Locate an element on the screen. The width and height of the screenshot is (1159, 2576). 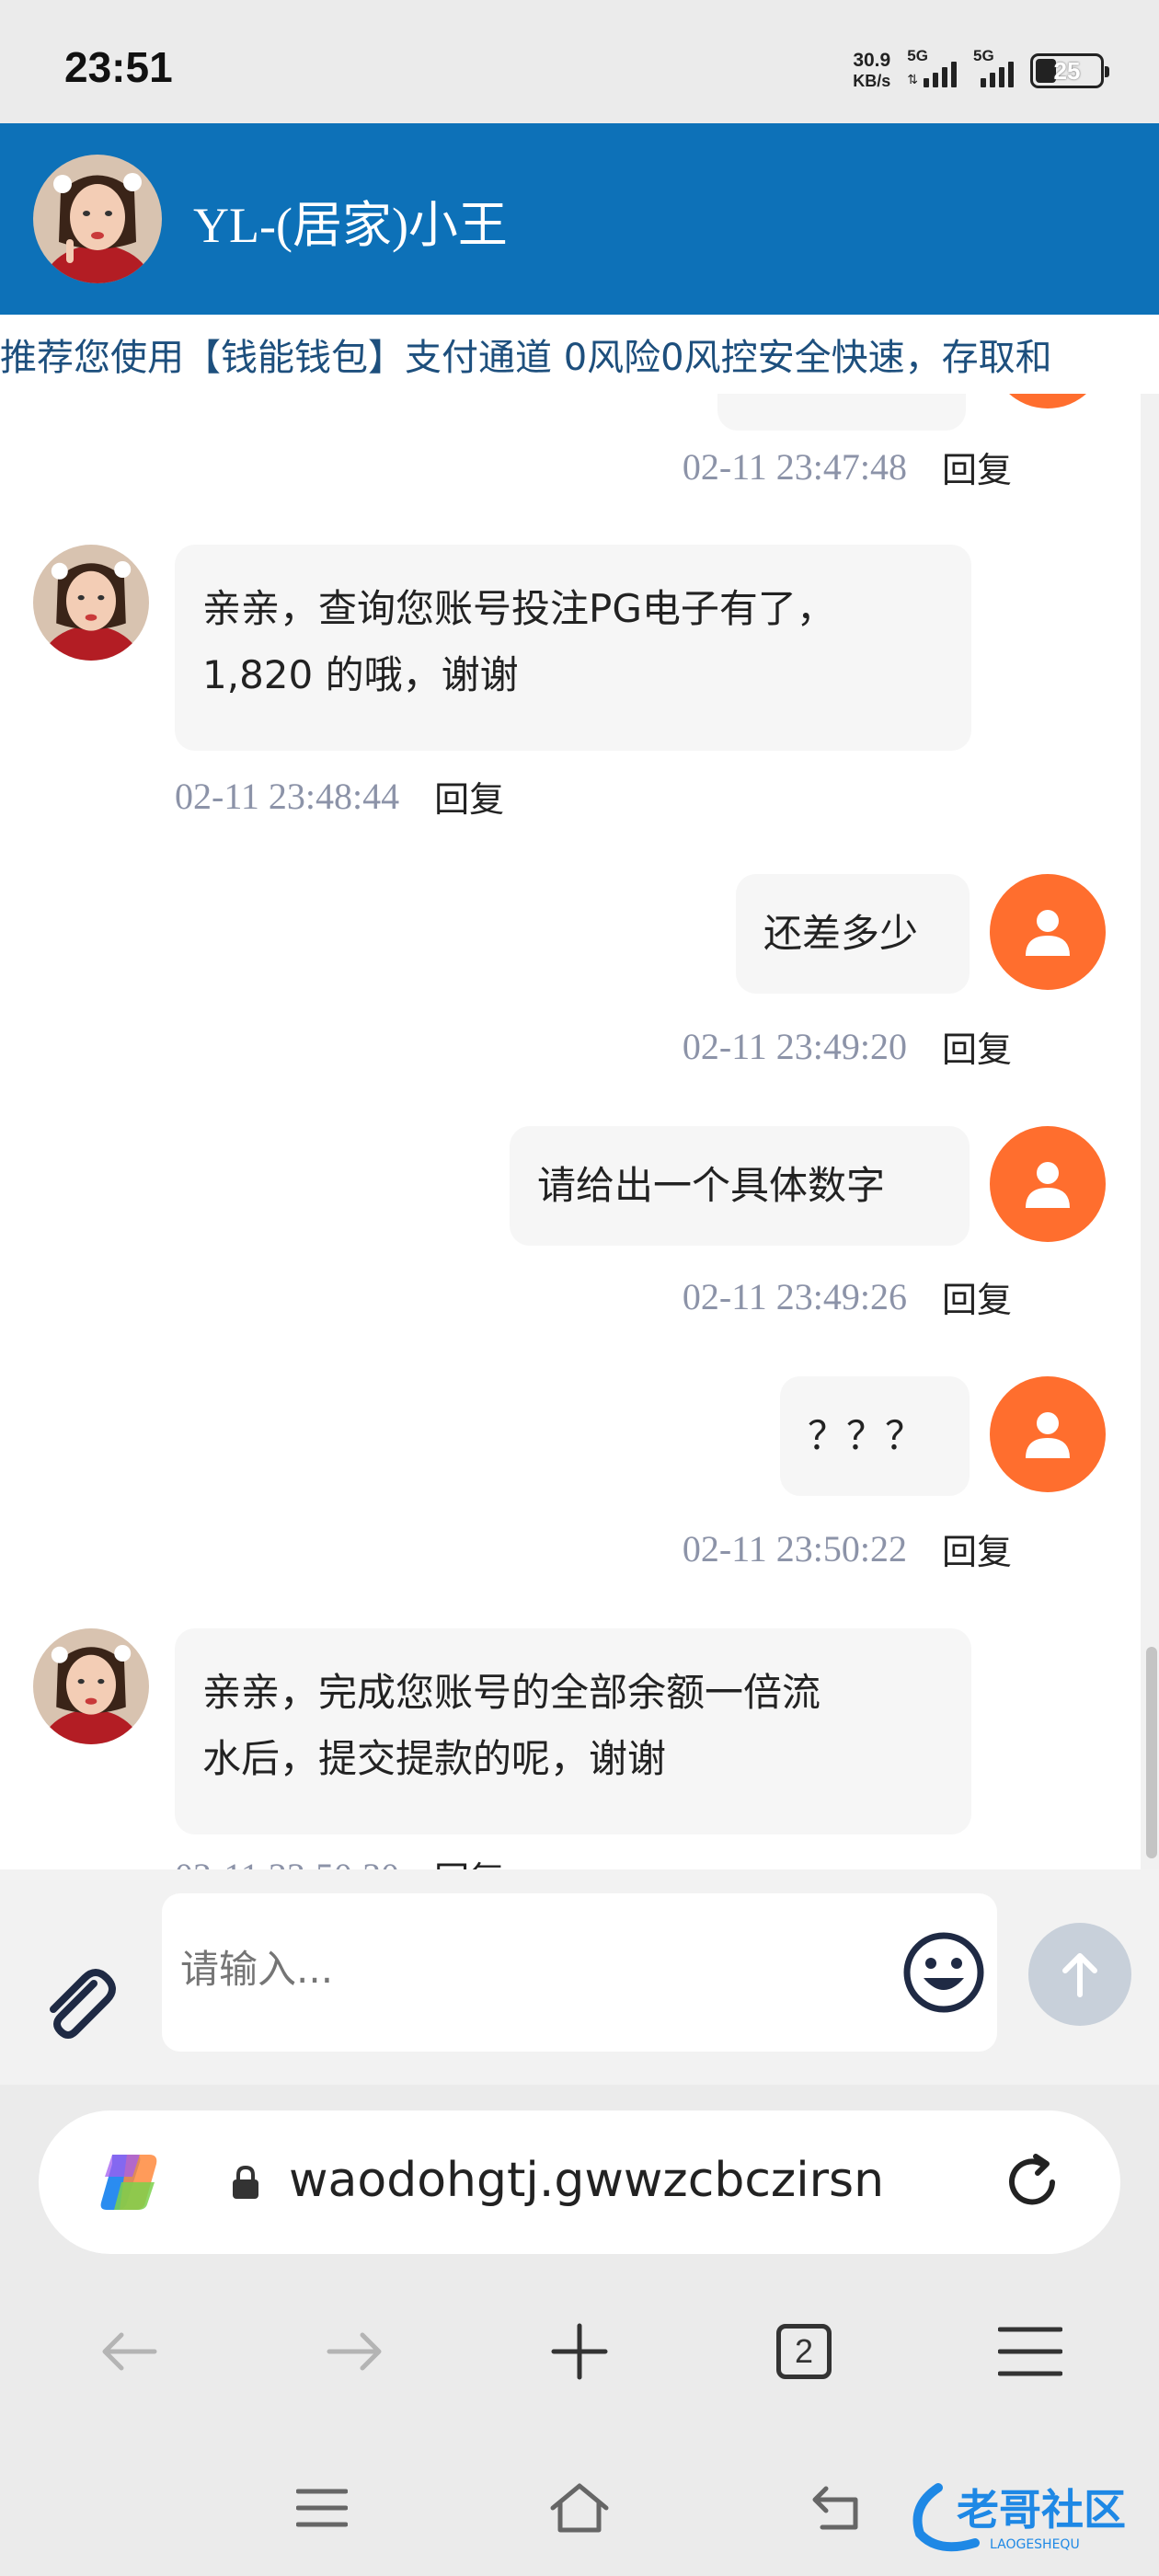
home-icon is located at coordinates (579, 2508).